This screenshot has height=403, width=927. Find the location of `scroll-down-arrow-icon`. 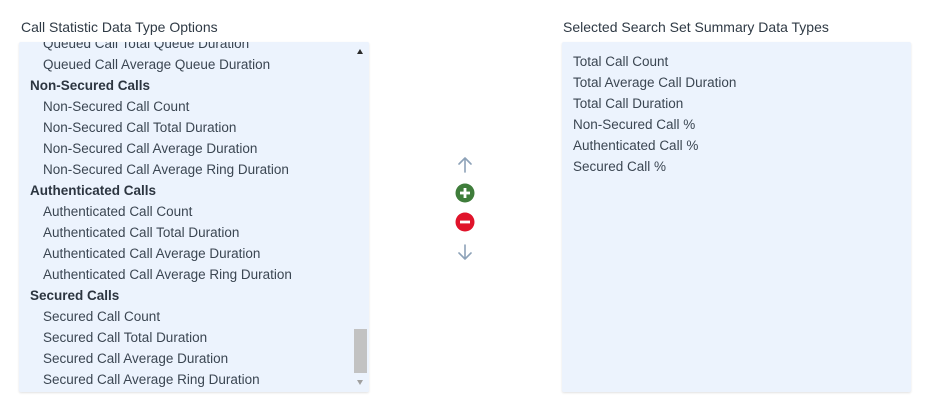

scroll-down-arrow-icon is located at coordinates (360, 382).